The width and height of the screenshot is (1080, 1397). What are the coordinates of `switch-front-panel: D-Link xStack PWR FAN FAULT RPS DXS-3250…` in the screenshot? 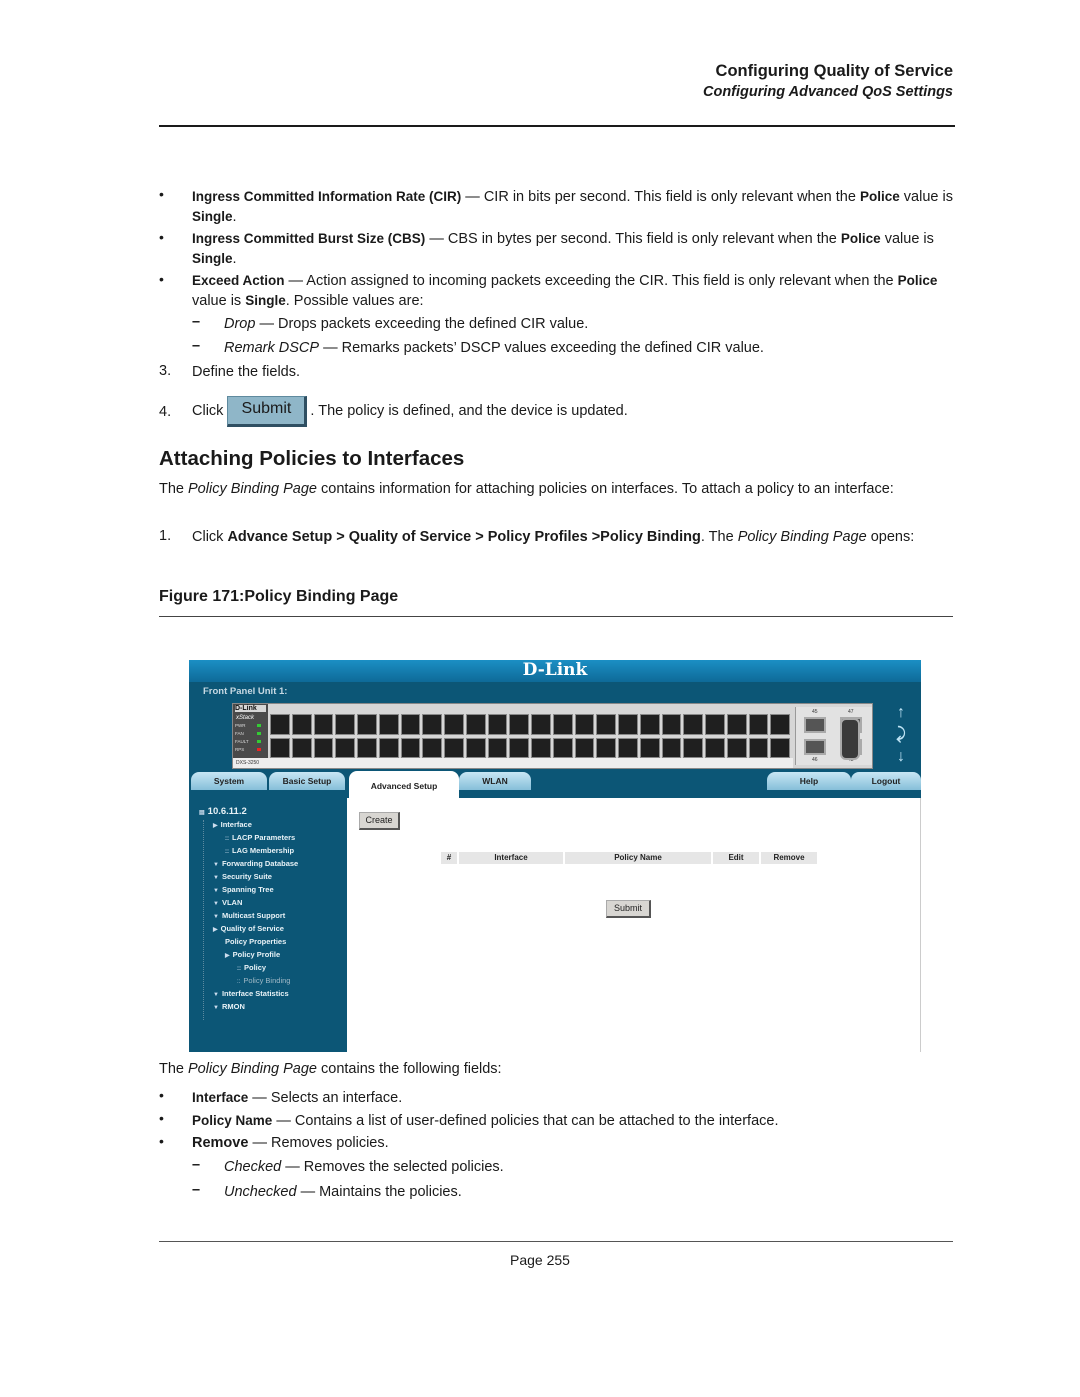 It's located at (552, 736).